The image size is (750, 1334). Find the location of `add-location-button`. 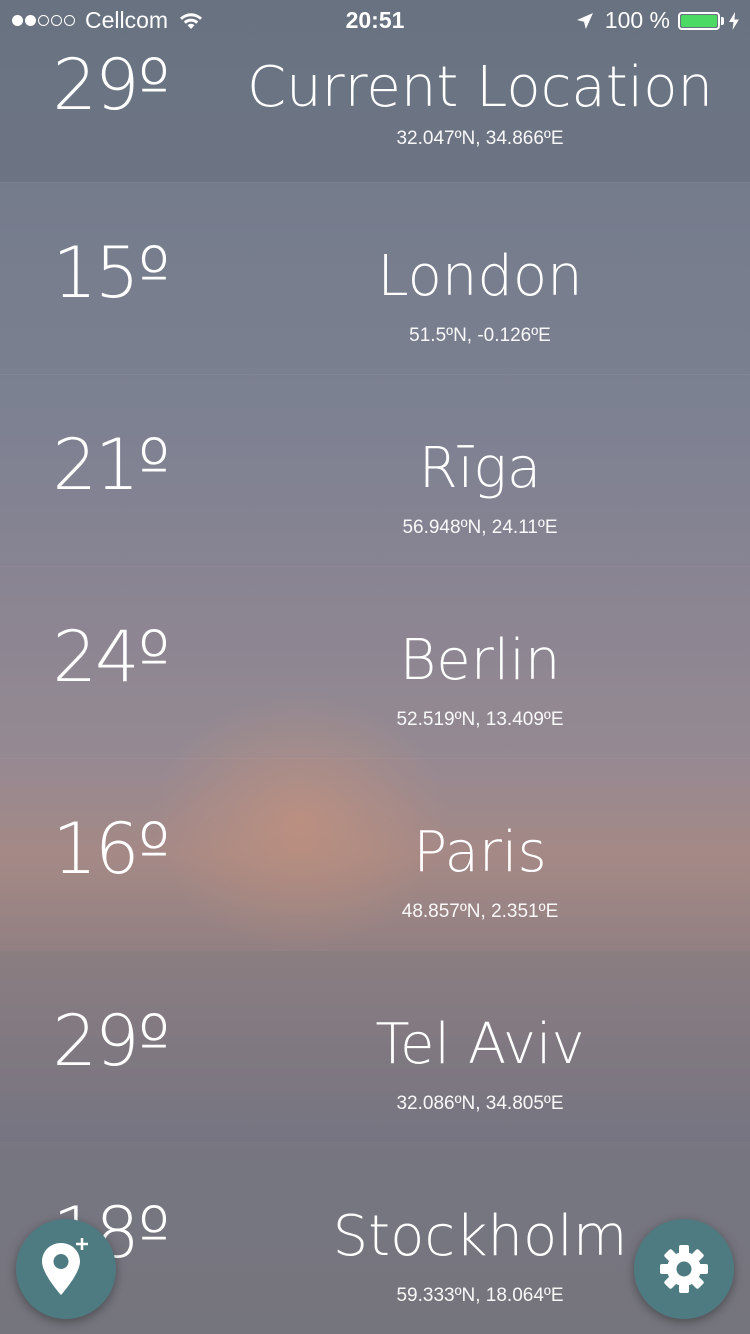

add-location-button is located at coordinates (66, 1269).